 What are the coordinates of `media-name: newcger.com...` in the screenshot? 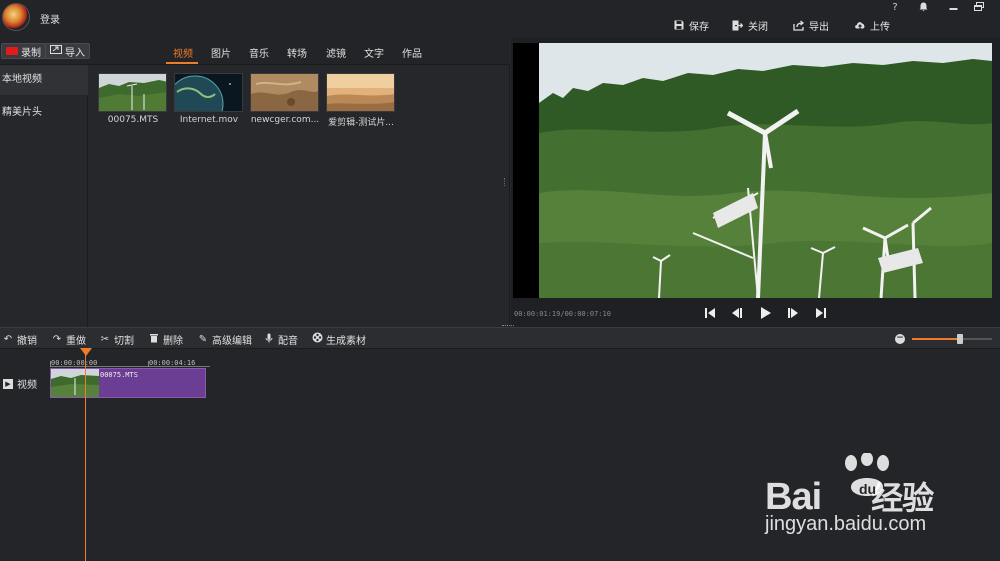 It's located at (285, 120).